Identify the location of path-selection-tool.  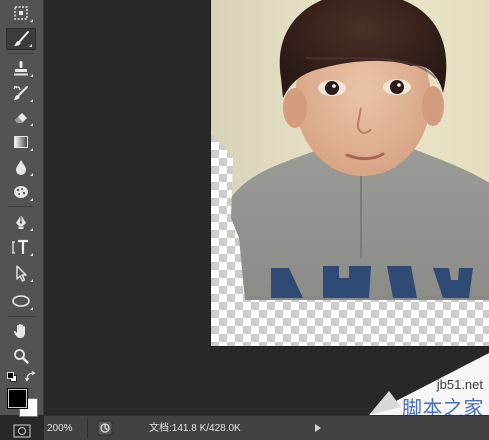
(21, 273).